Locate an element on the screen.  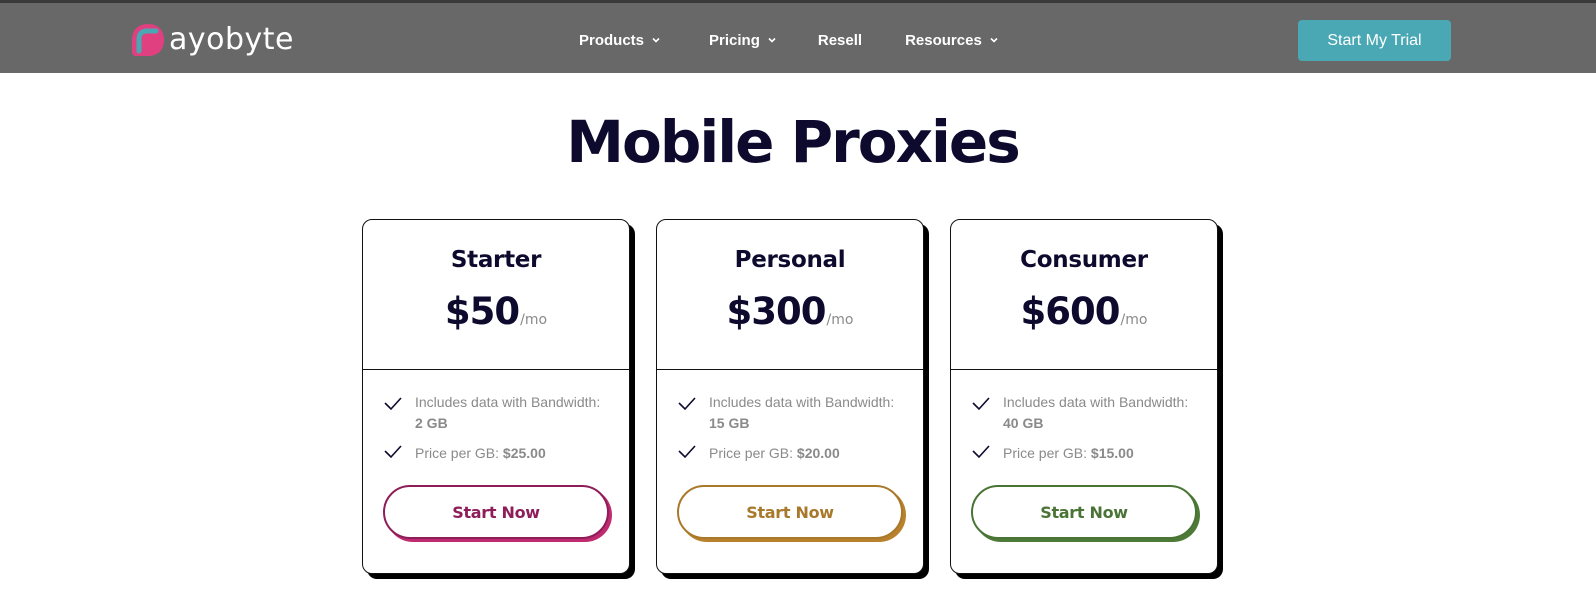
start-now-button-consumer: Start Now is located at coordinates (1084, 512).